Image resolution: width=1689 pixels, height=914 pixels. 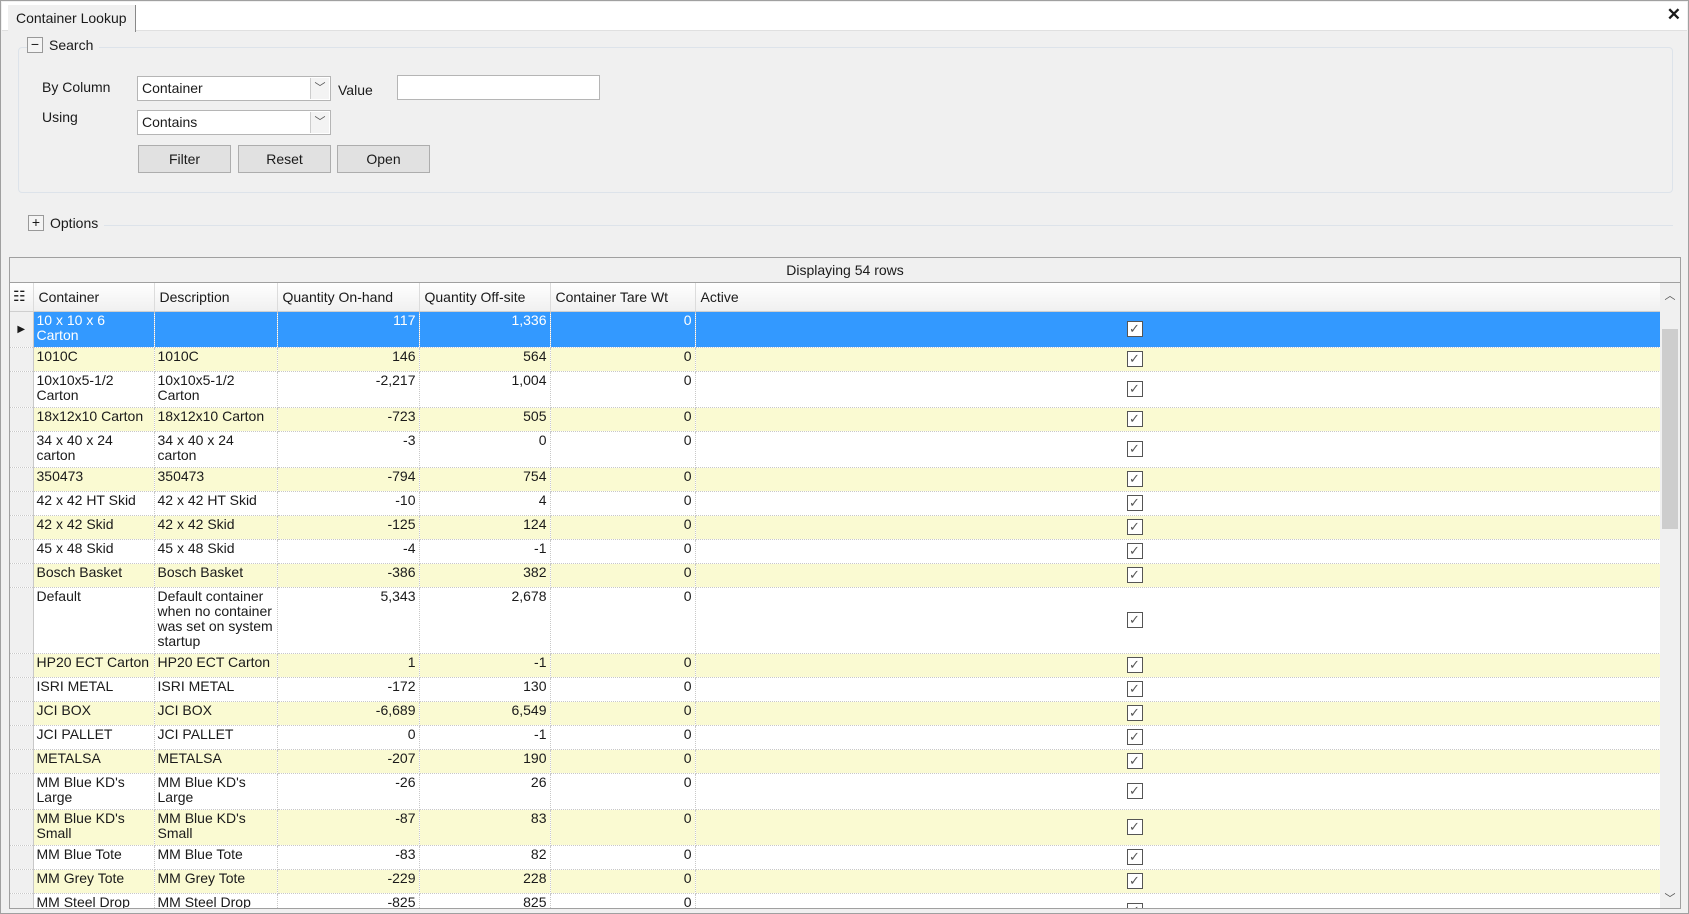 What do you see at coordinates (1670, 429) in the screenshot?
I see `scrollbar-thumb` at bounding box center [1670, 429].